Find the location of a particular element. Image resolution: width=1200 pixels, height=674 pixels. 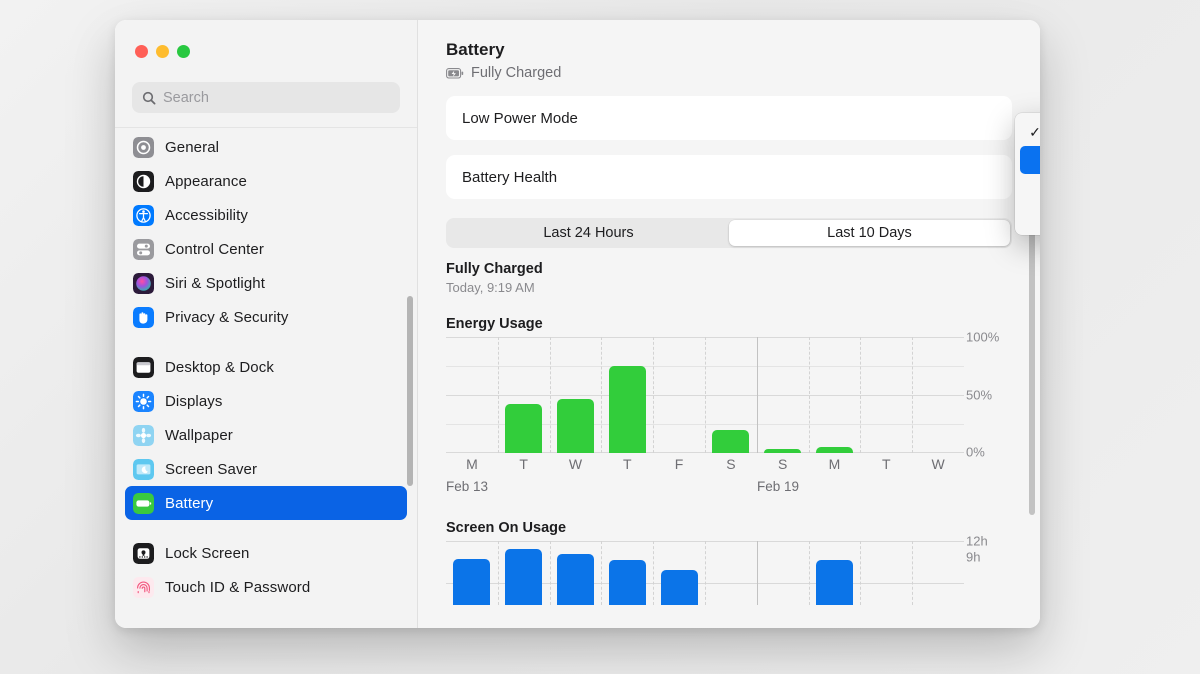

content-scrollbar-thumb is located at coordinates (1032, 360).